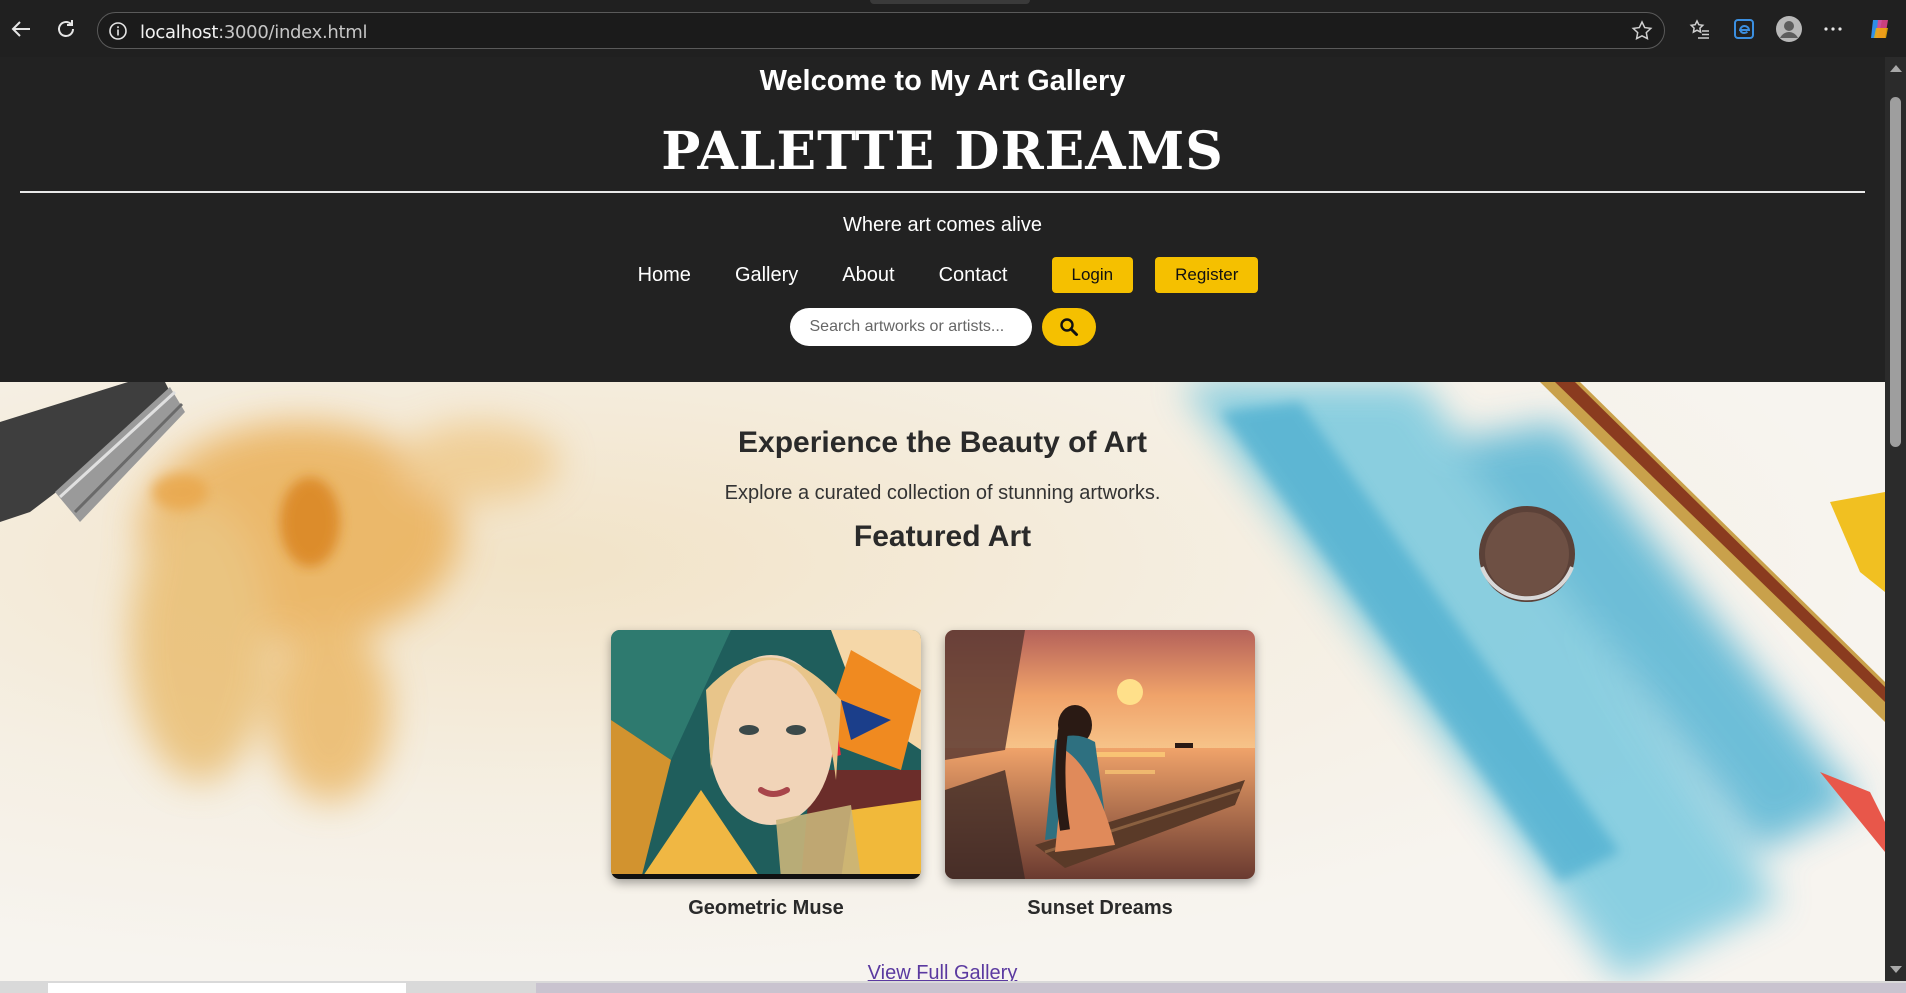 This screenshot has width=1906, height=993. Describe the element at coordinates (868, 275) in the screenshot. I see `nav-about-link: About` at that location.